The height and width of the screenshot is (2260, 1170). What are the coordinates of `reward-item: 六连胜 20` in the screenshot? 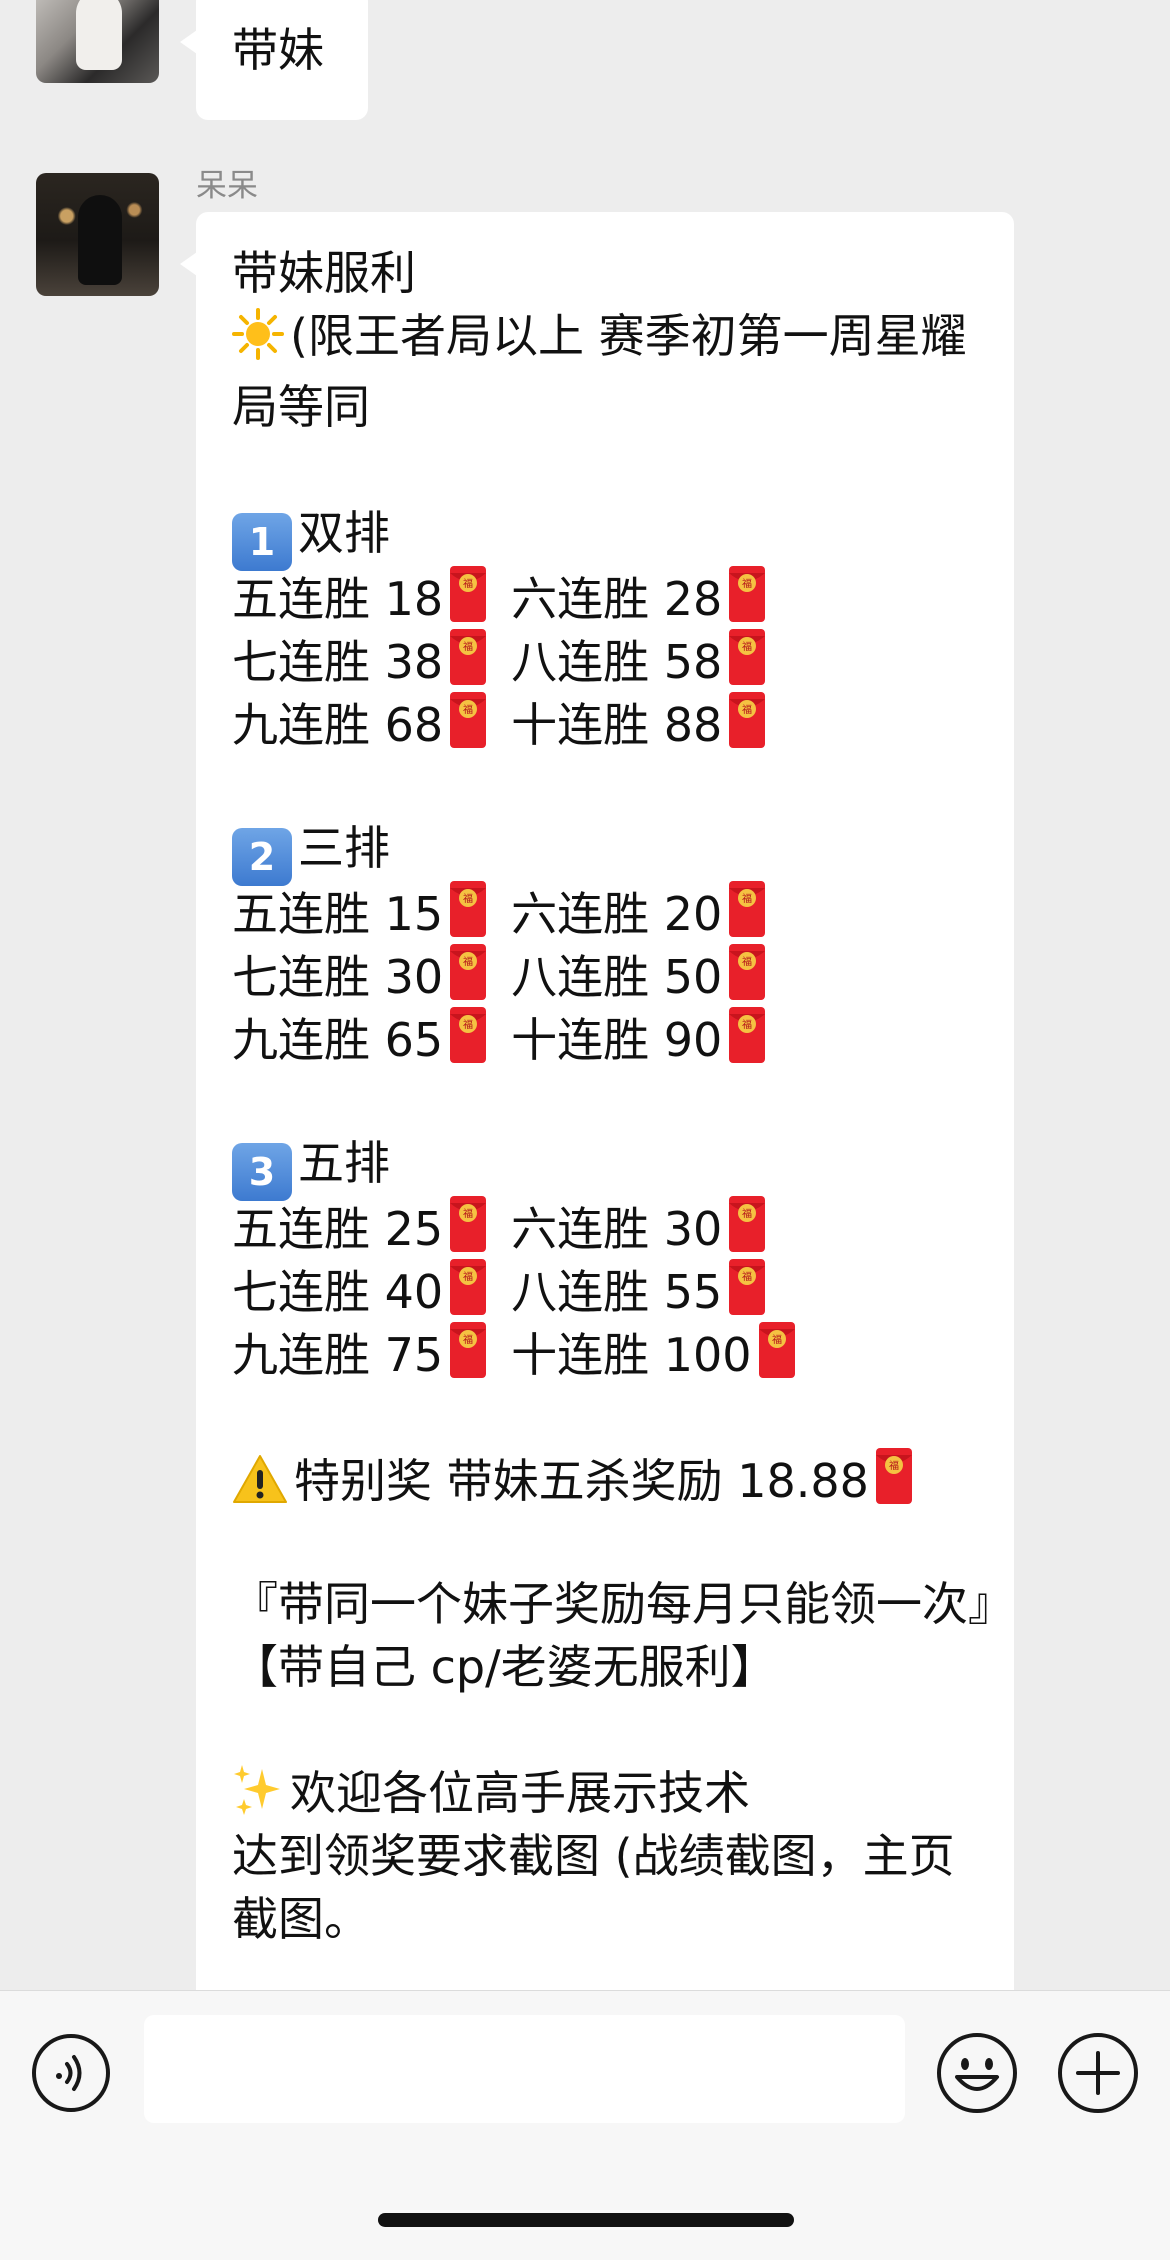 It's located at (617, 914).